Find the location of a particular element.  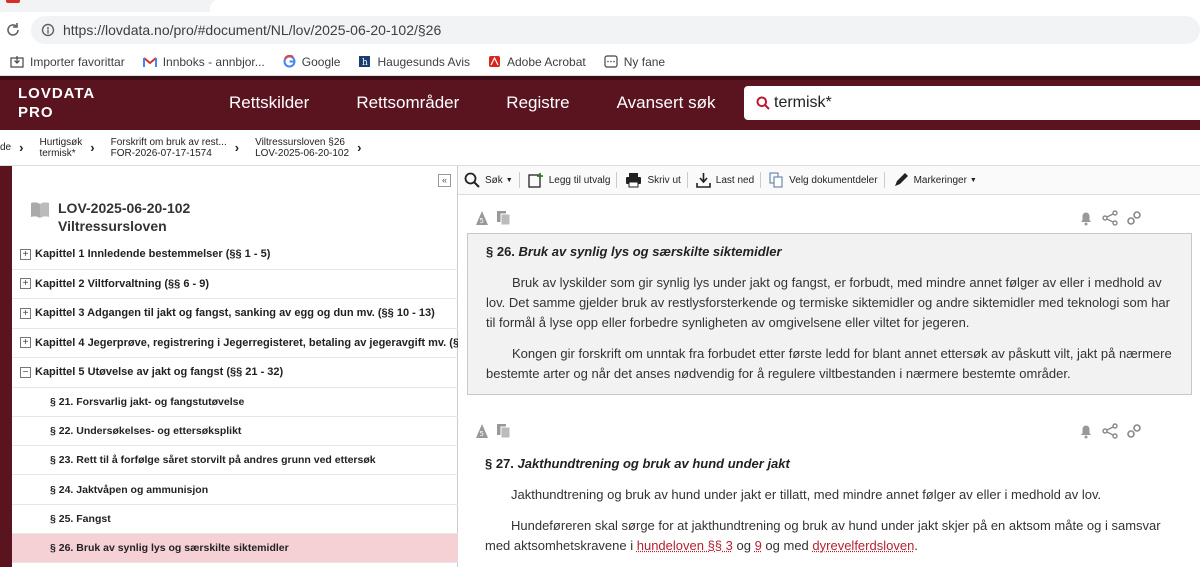

collapse-icon: − is located at coordinates (25, 372).